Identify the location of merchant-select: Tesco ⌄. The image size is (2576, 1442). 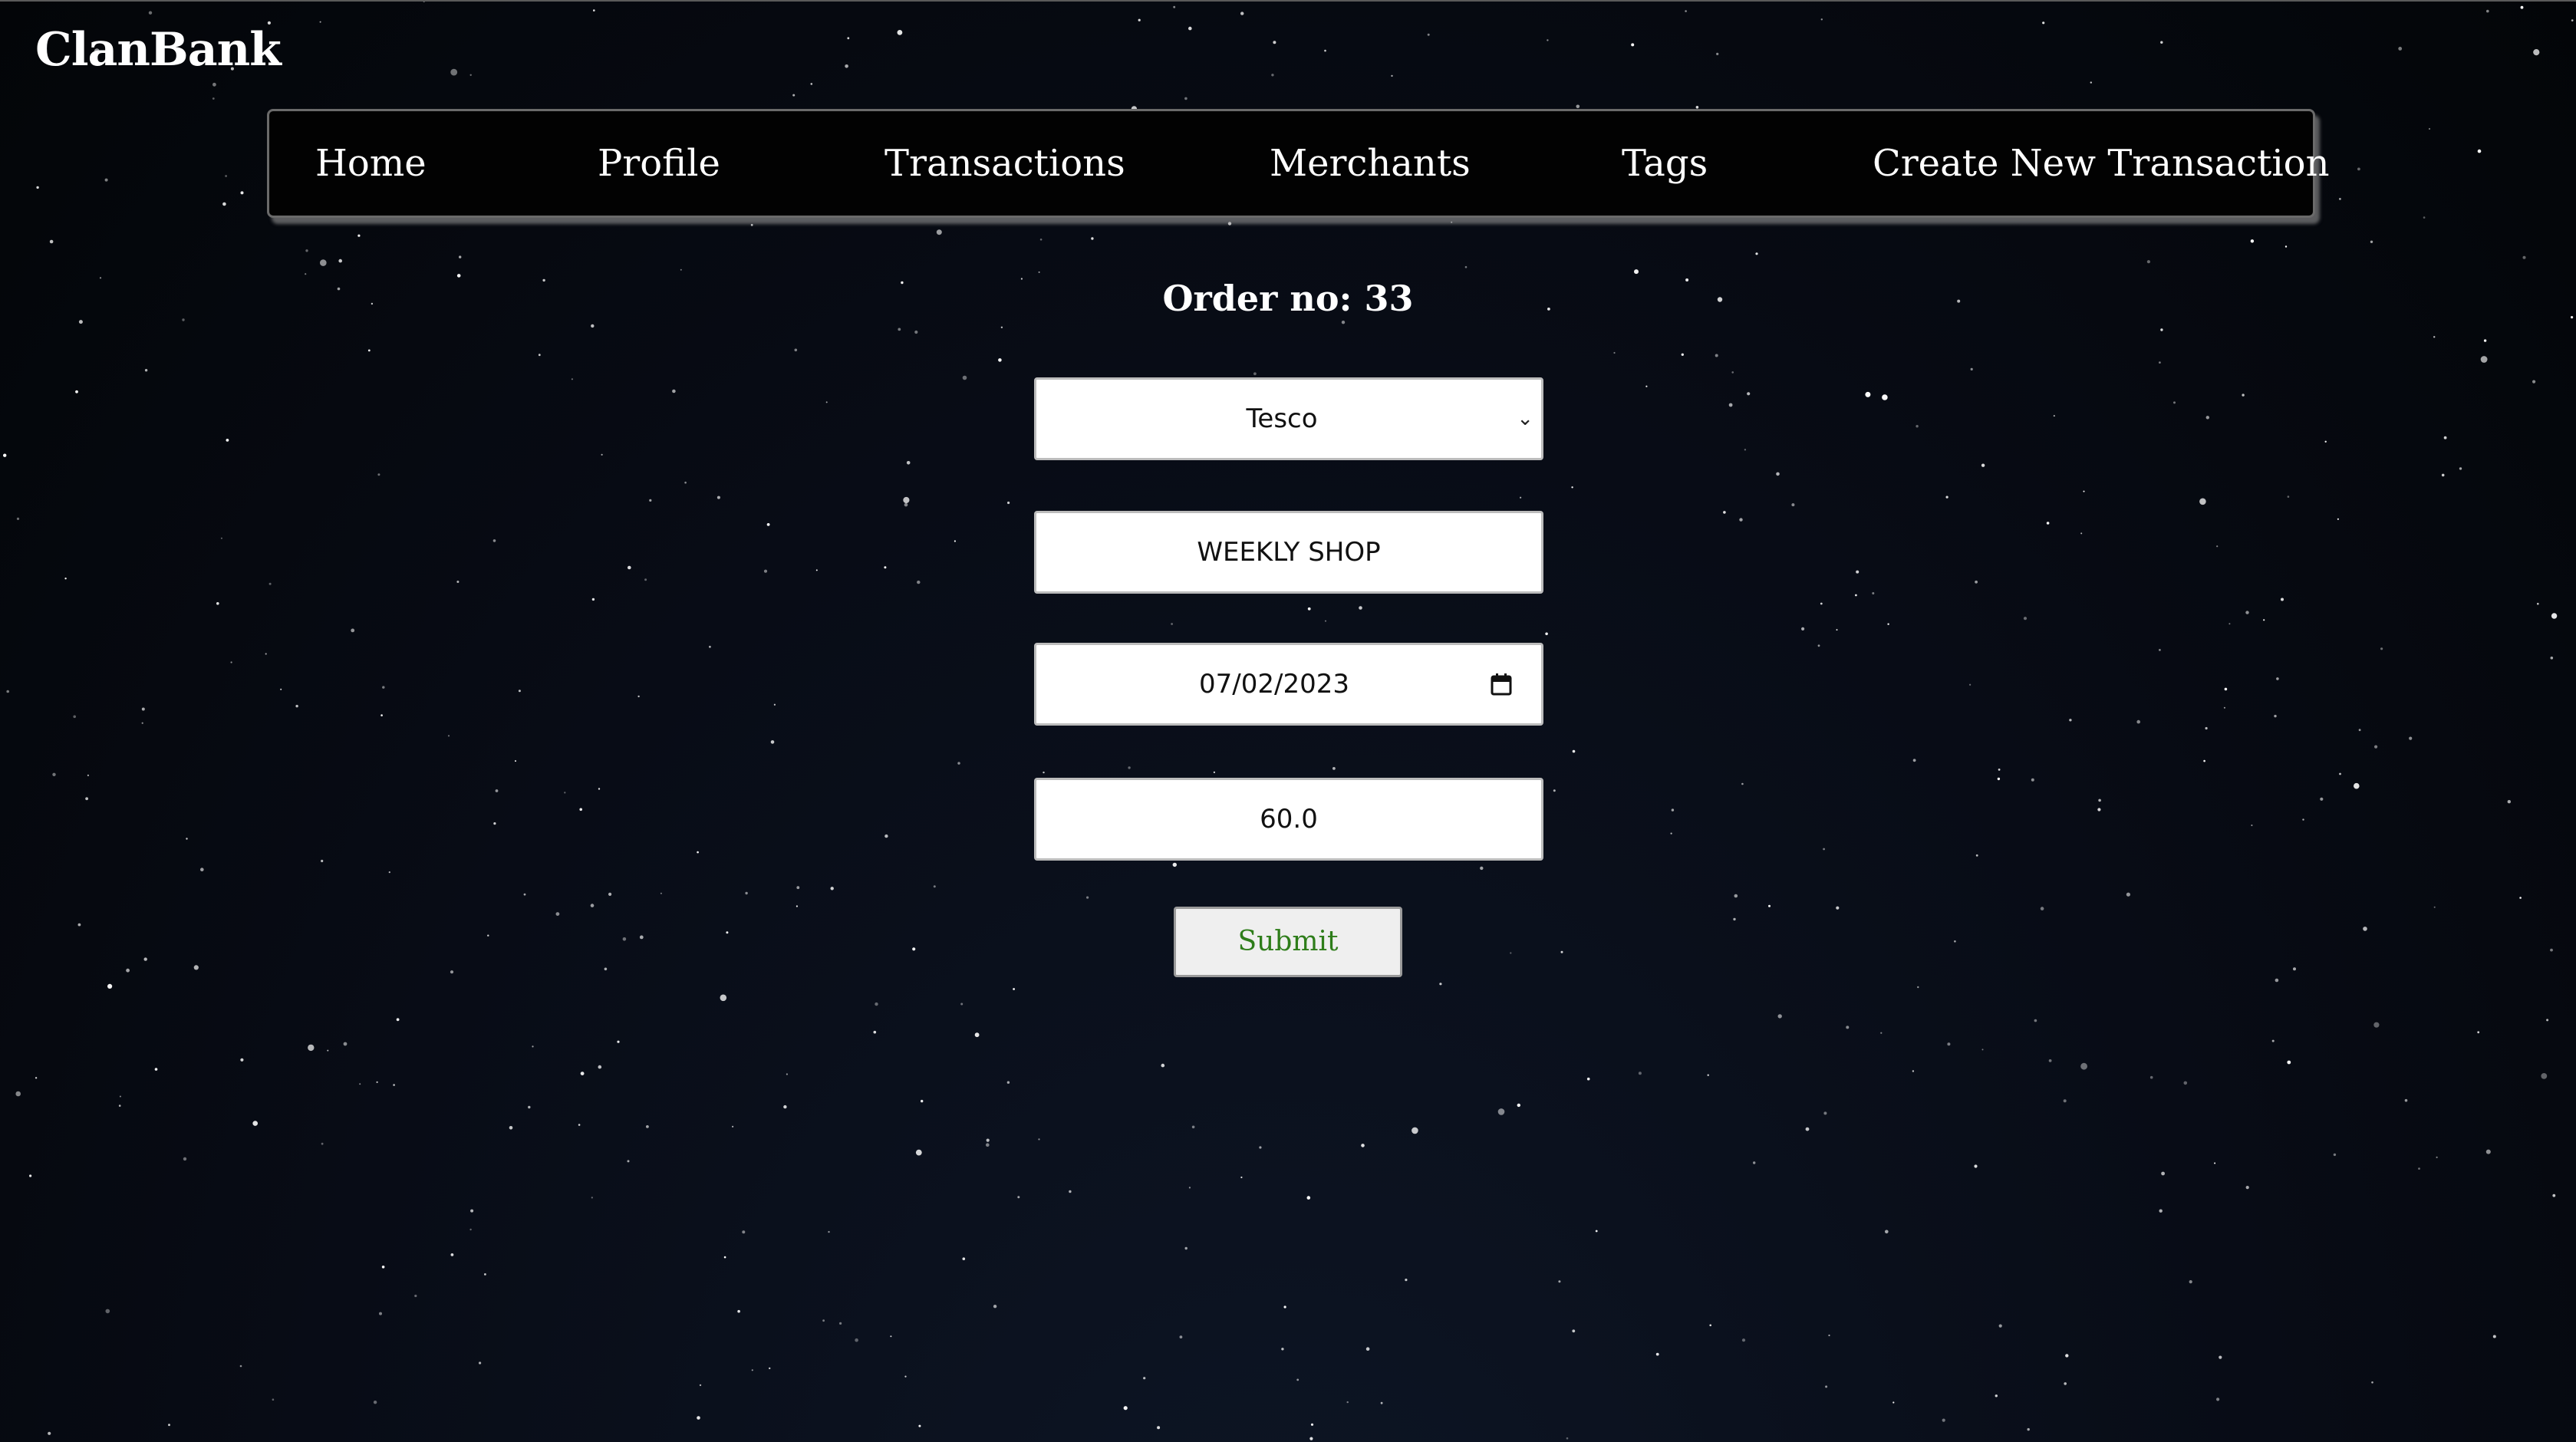
(1288, 419).